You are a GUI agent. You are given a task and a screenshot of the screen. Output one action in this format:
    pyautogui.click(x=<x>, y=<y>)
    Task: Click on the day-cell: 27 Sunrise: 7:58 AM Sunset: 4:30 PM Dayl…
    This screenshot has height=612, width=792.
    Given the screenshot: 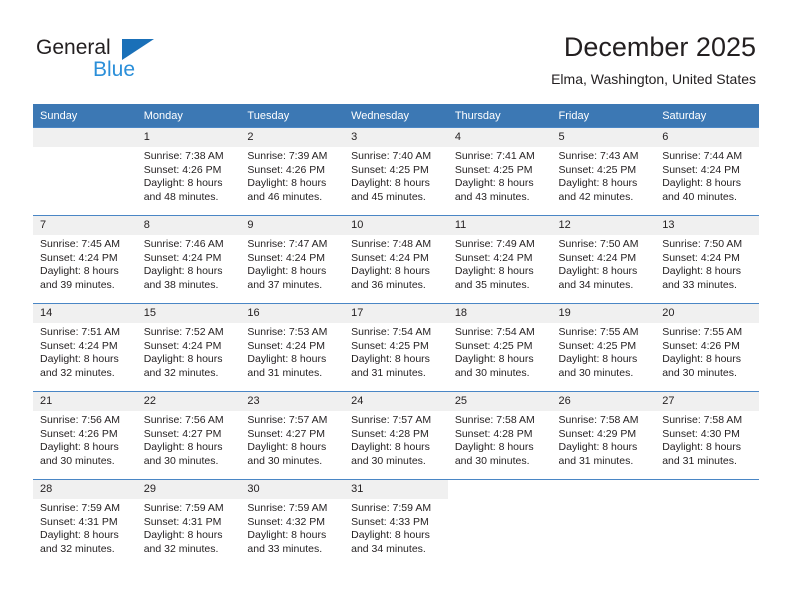 What is the action you would take?
    pyautogui.click(x=707, y=435)
    